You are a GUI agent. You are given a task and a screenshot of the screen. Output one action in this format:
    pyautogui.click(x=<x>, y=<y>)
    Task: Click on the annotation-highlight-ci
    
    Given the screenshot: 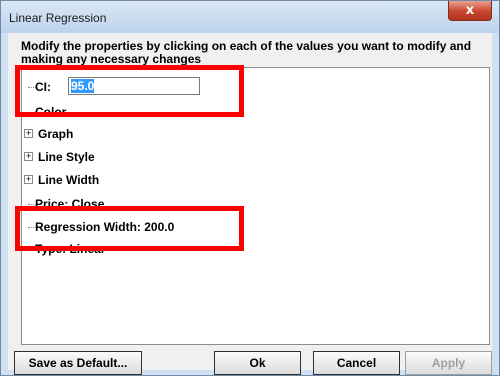 What is the action you would take?
    pyautogui.click(x=129, y=91)
    